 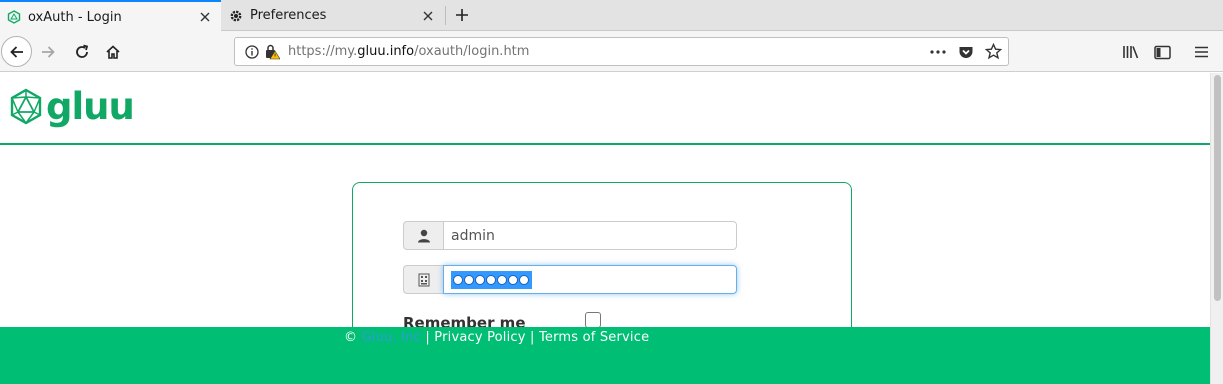 I want to click on home-button, so click(x=113, y=52).